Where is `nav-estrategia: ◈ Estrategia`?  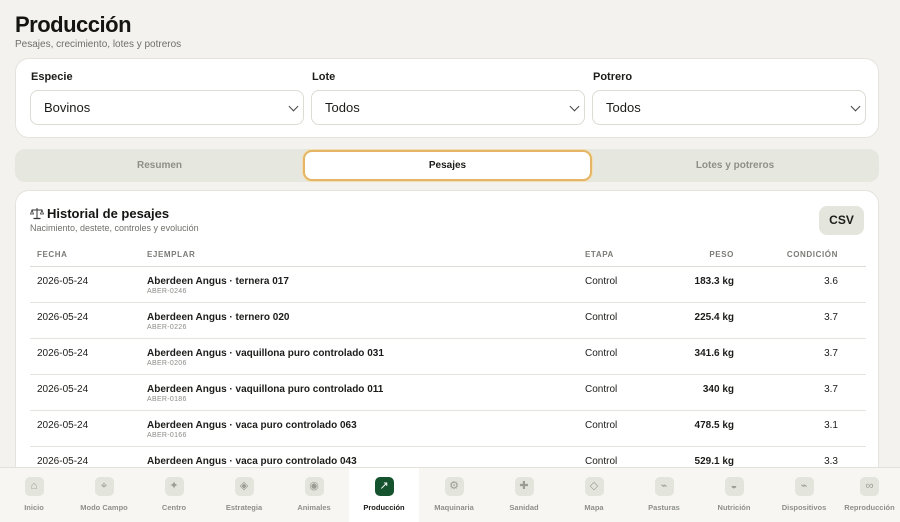
nav-estrategia: ◈ Estrategia is located at coordinates (244, 495).